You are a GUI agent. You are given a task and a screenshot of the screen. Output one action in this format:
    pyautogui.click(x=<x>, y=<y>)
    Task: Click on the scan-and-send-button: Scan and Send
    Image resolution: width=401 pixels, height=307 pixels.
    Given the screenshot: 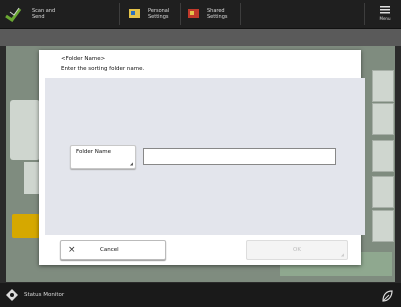 What is the action you would take?
    pyautogui.click(x=49, y=14)
    